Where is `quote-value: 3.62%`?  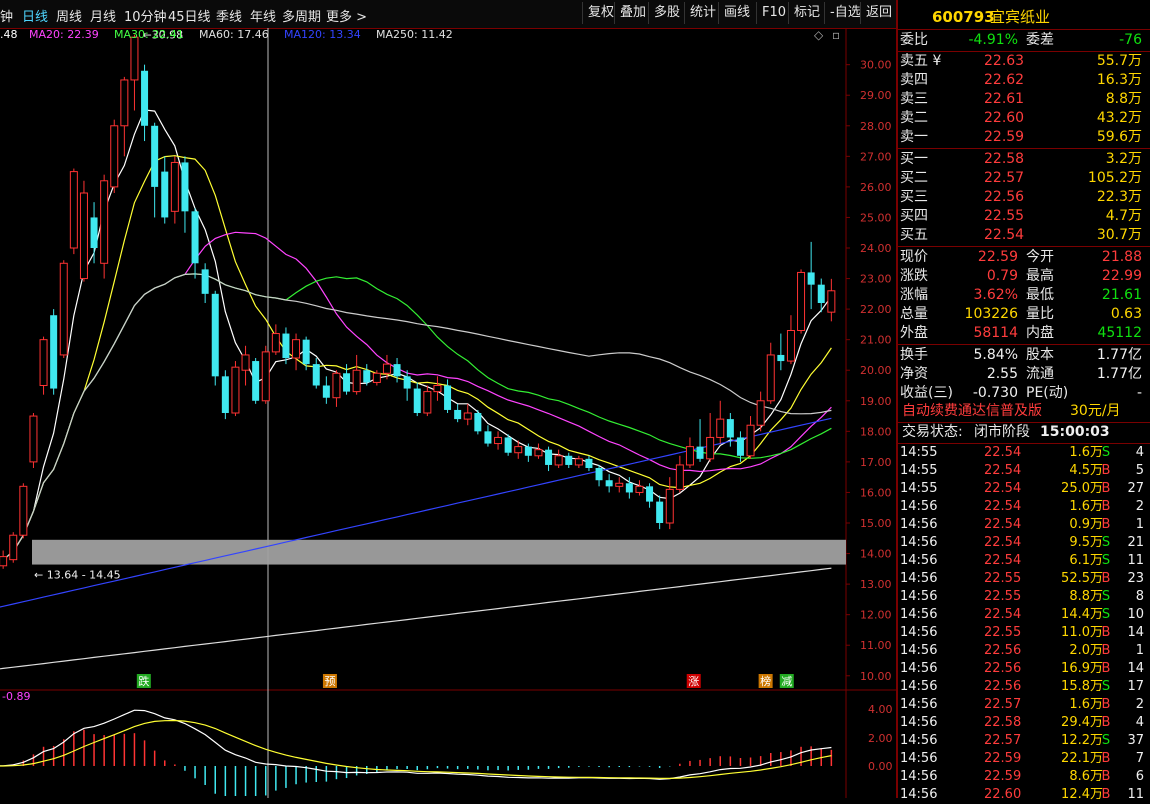
quote-value: 3.62% is located at coordinates (995, 295).